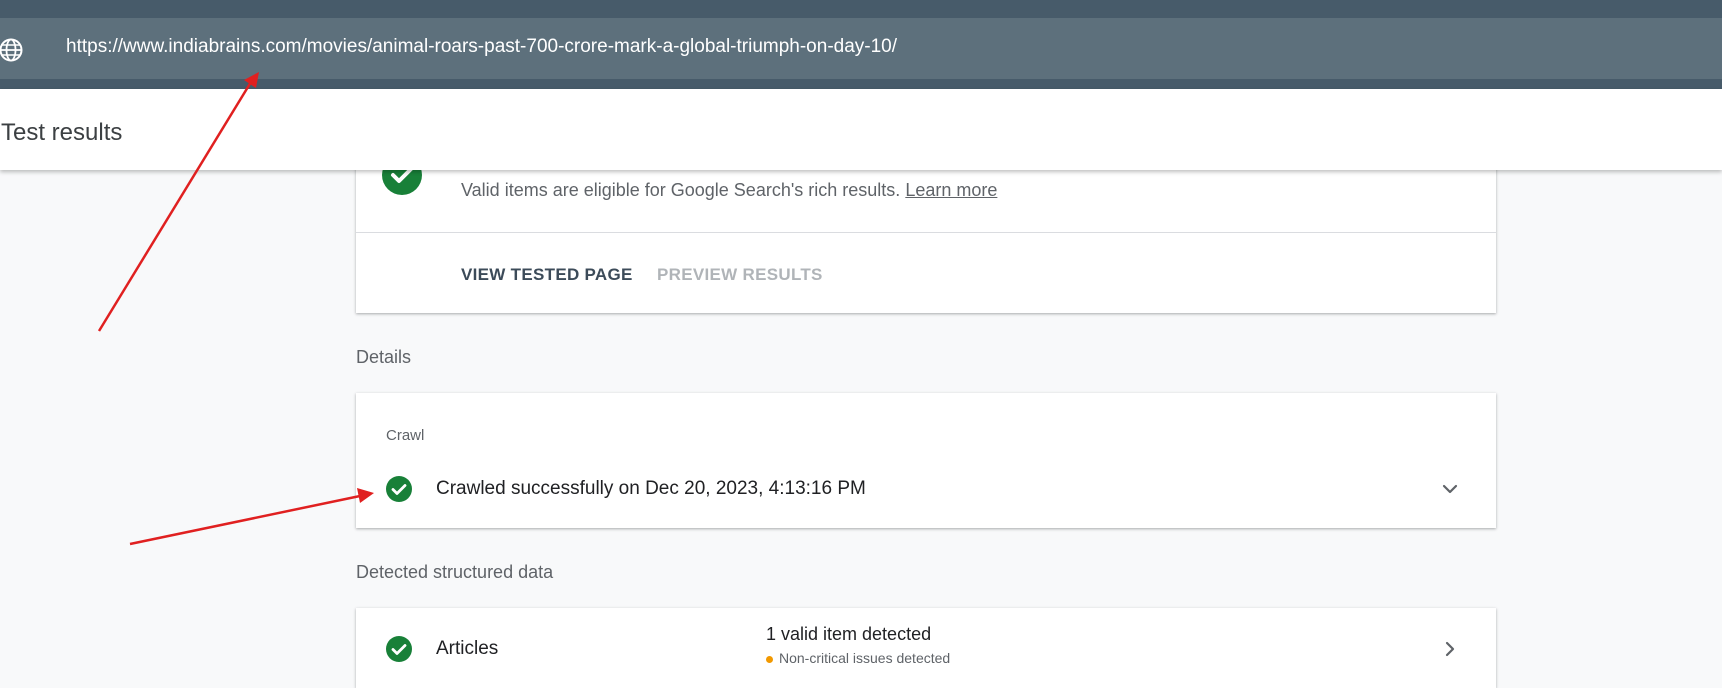 The height and width of the screenshot is (688, 1722). Describe the element at coordinates (12, 50) in the screenshot. I see `globe-icon` at that location.